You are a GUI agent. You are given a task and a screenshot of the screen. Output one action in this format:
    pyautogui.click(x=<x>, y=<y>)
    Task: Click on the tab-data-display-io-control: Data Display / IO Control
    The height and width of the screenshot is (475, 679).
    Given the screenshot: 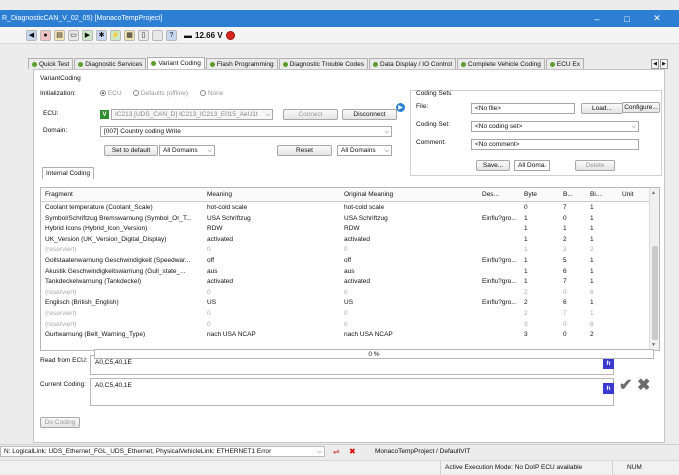 What is the action you would take?
    pyautogui.click(x=412, y=63)
    